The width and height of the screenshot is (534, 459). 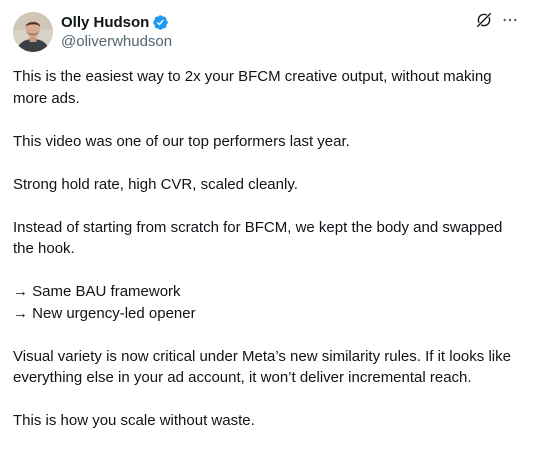 I want to click on author-handle: @oliverwhudson, so click(x=116, y=42).